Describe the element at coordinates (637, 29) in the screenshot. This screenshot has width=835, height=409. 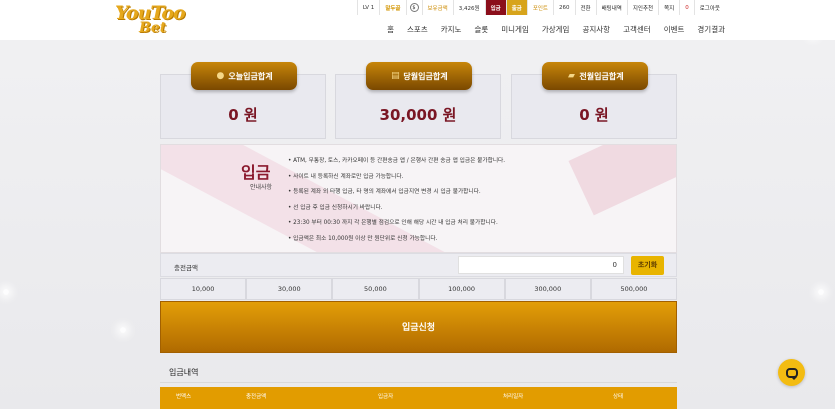
I see `nav-customer-center: 고객센터` at that location.